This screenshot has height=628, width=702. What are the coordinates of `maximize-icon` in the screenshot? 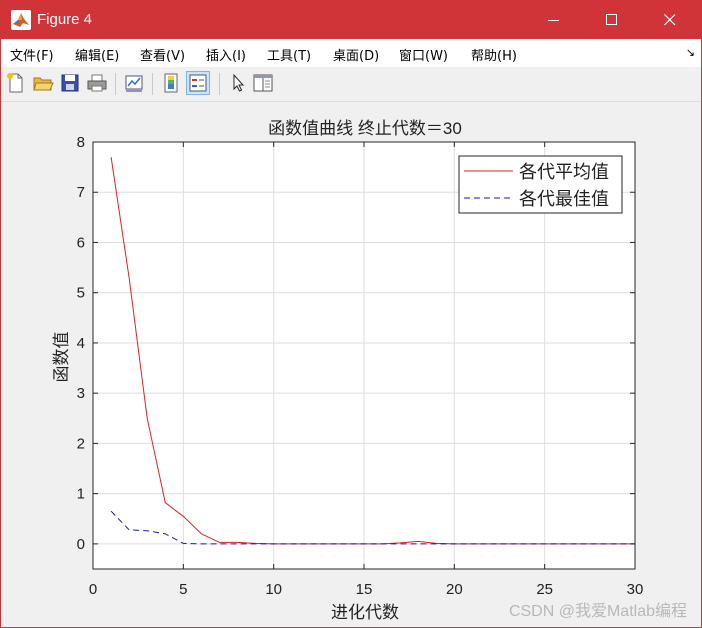 It's located at (611, 19).